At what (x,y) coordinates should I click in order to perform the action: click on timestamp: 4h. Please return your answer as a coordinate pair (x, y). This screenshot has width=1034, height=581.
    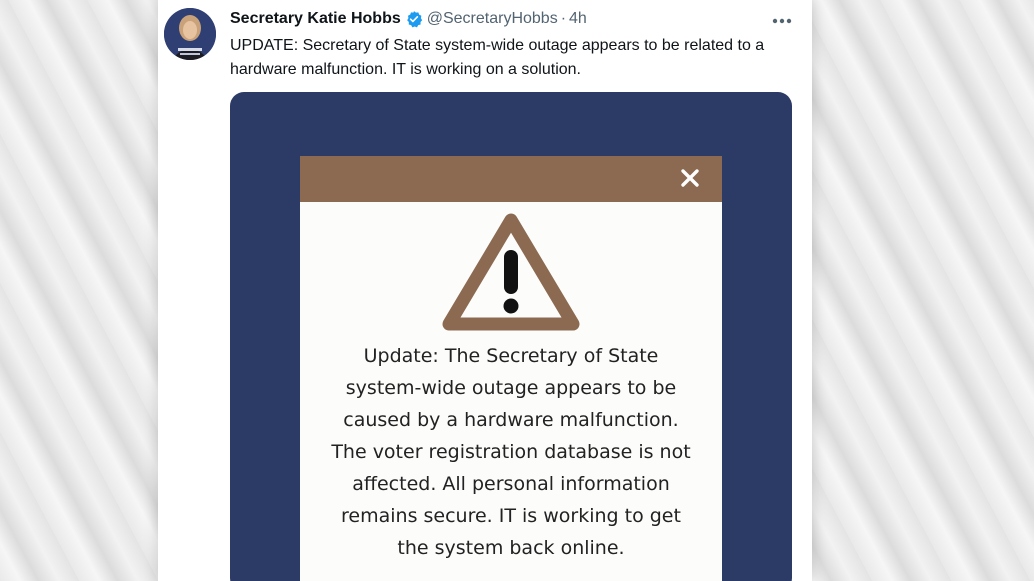
    Looking at the image, I should click on (578, 19).